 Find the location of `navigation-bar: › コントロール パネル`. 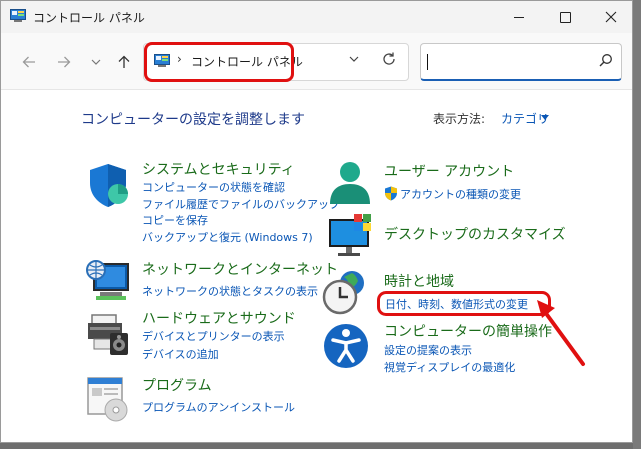

navigation-bar: › コントロール パネル is located at coordinates (316, 61).